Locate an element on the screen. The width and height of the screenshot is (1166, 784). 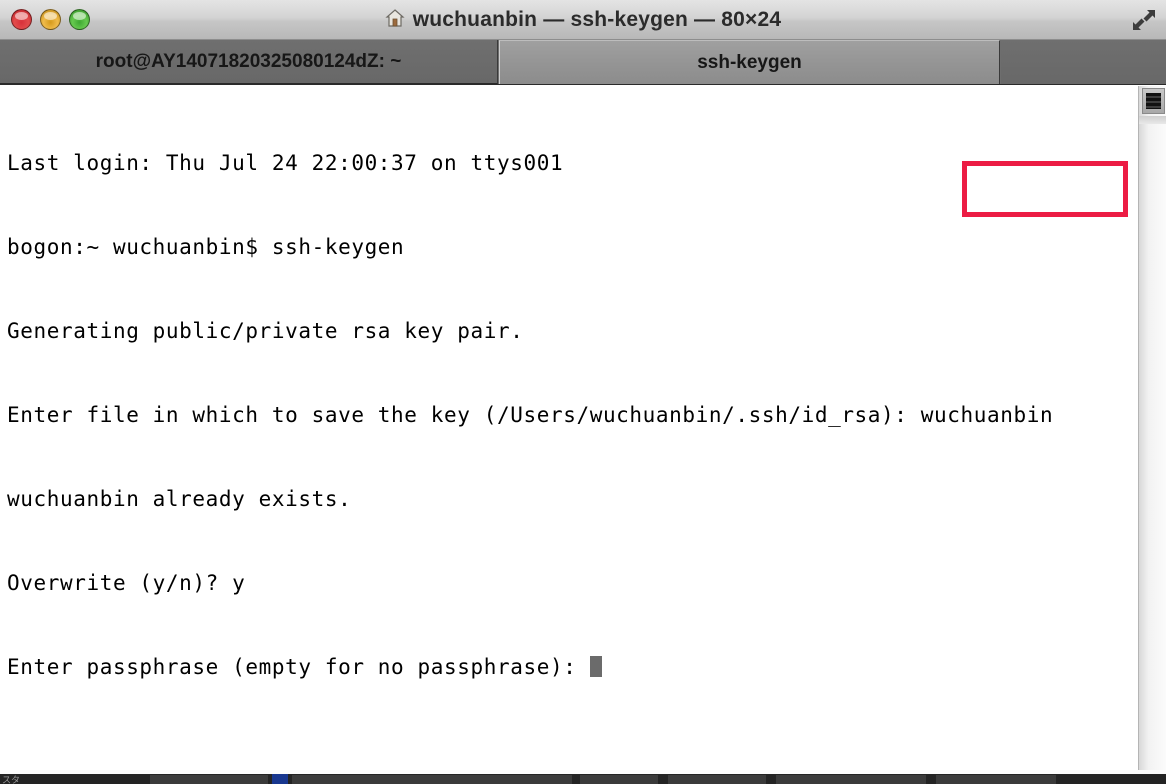
annotation-highlight-rectangle is located at coordinates (1045, 189).